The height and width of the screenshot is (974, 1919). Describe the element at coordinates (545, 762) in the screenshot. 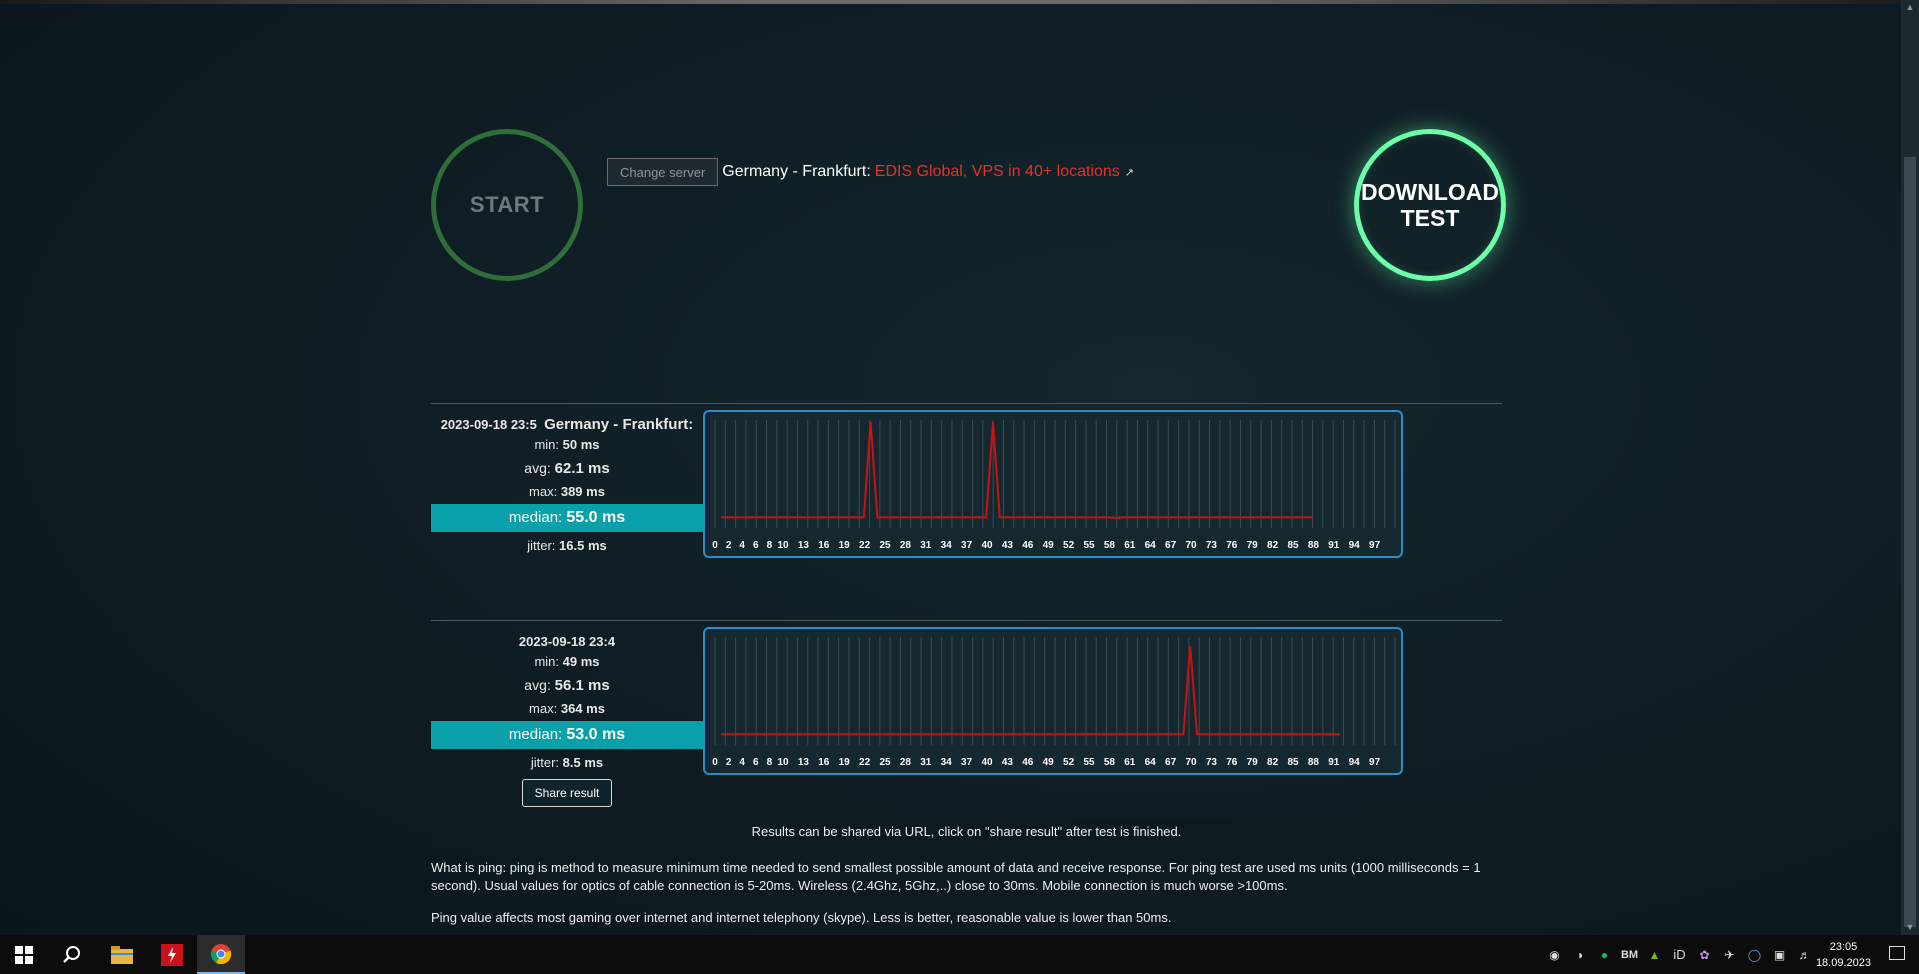

I see `stat-jitter-label: jitter:` at that location.